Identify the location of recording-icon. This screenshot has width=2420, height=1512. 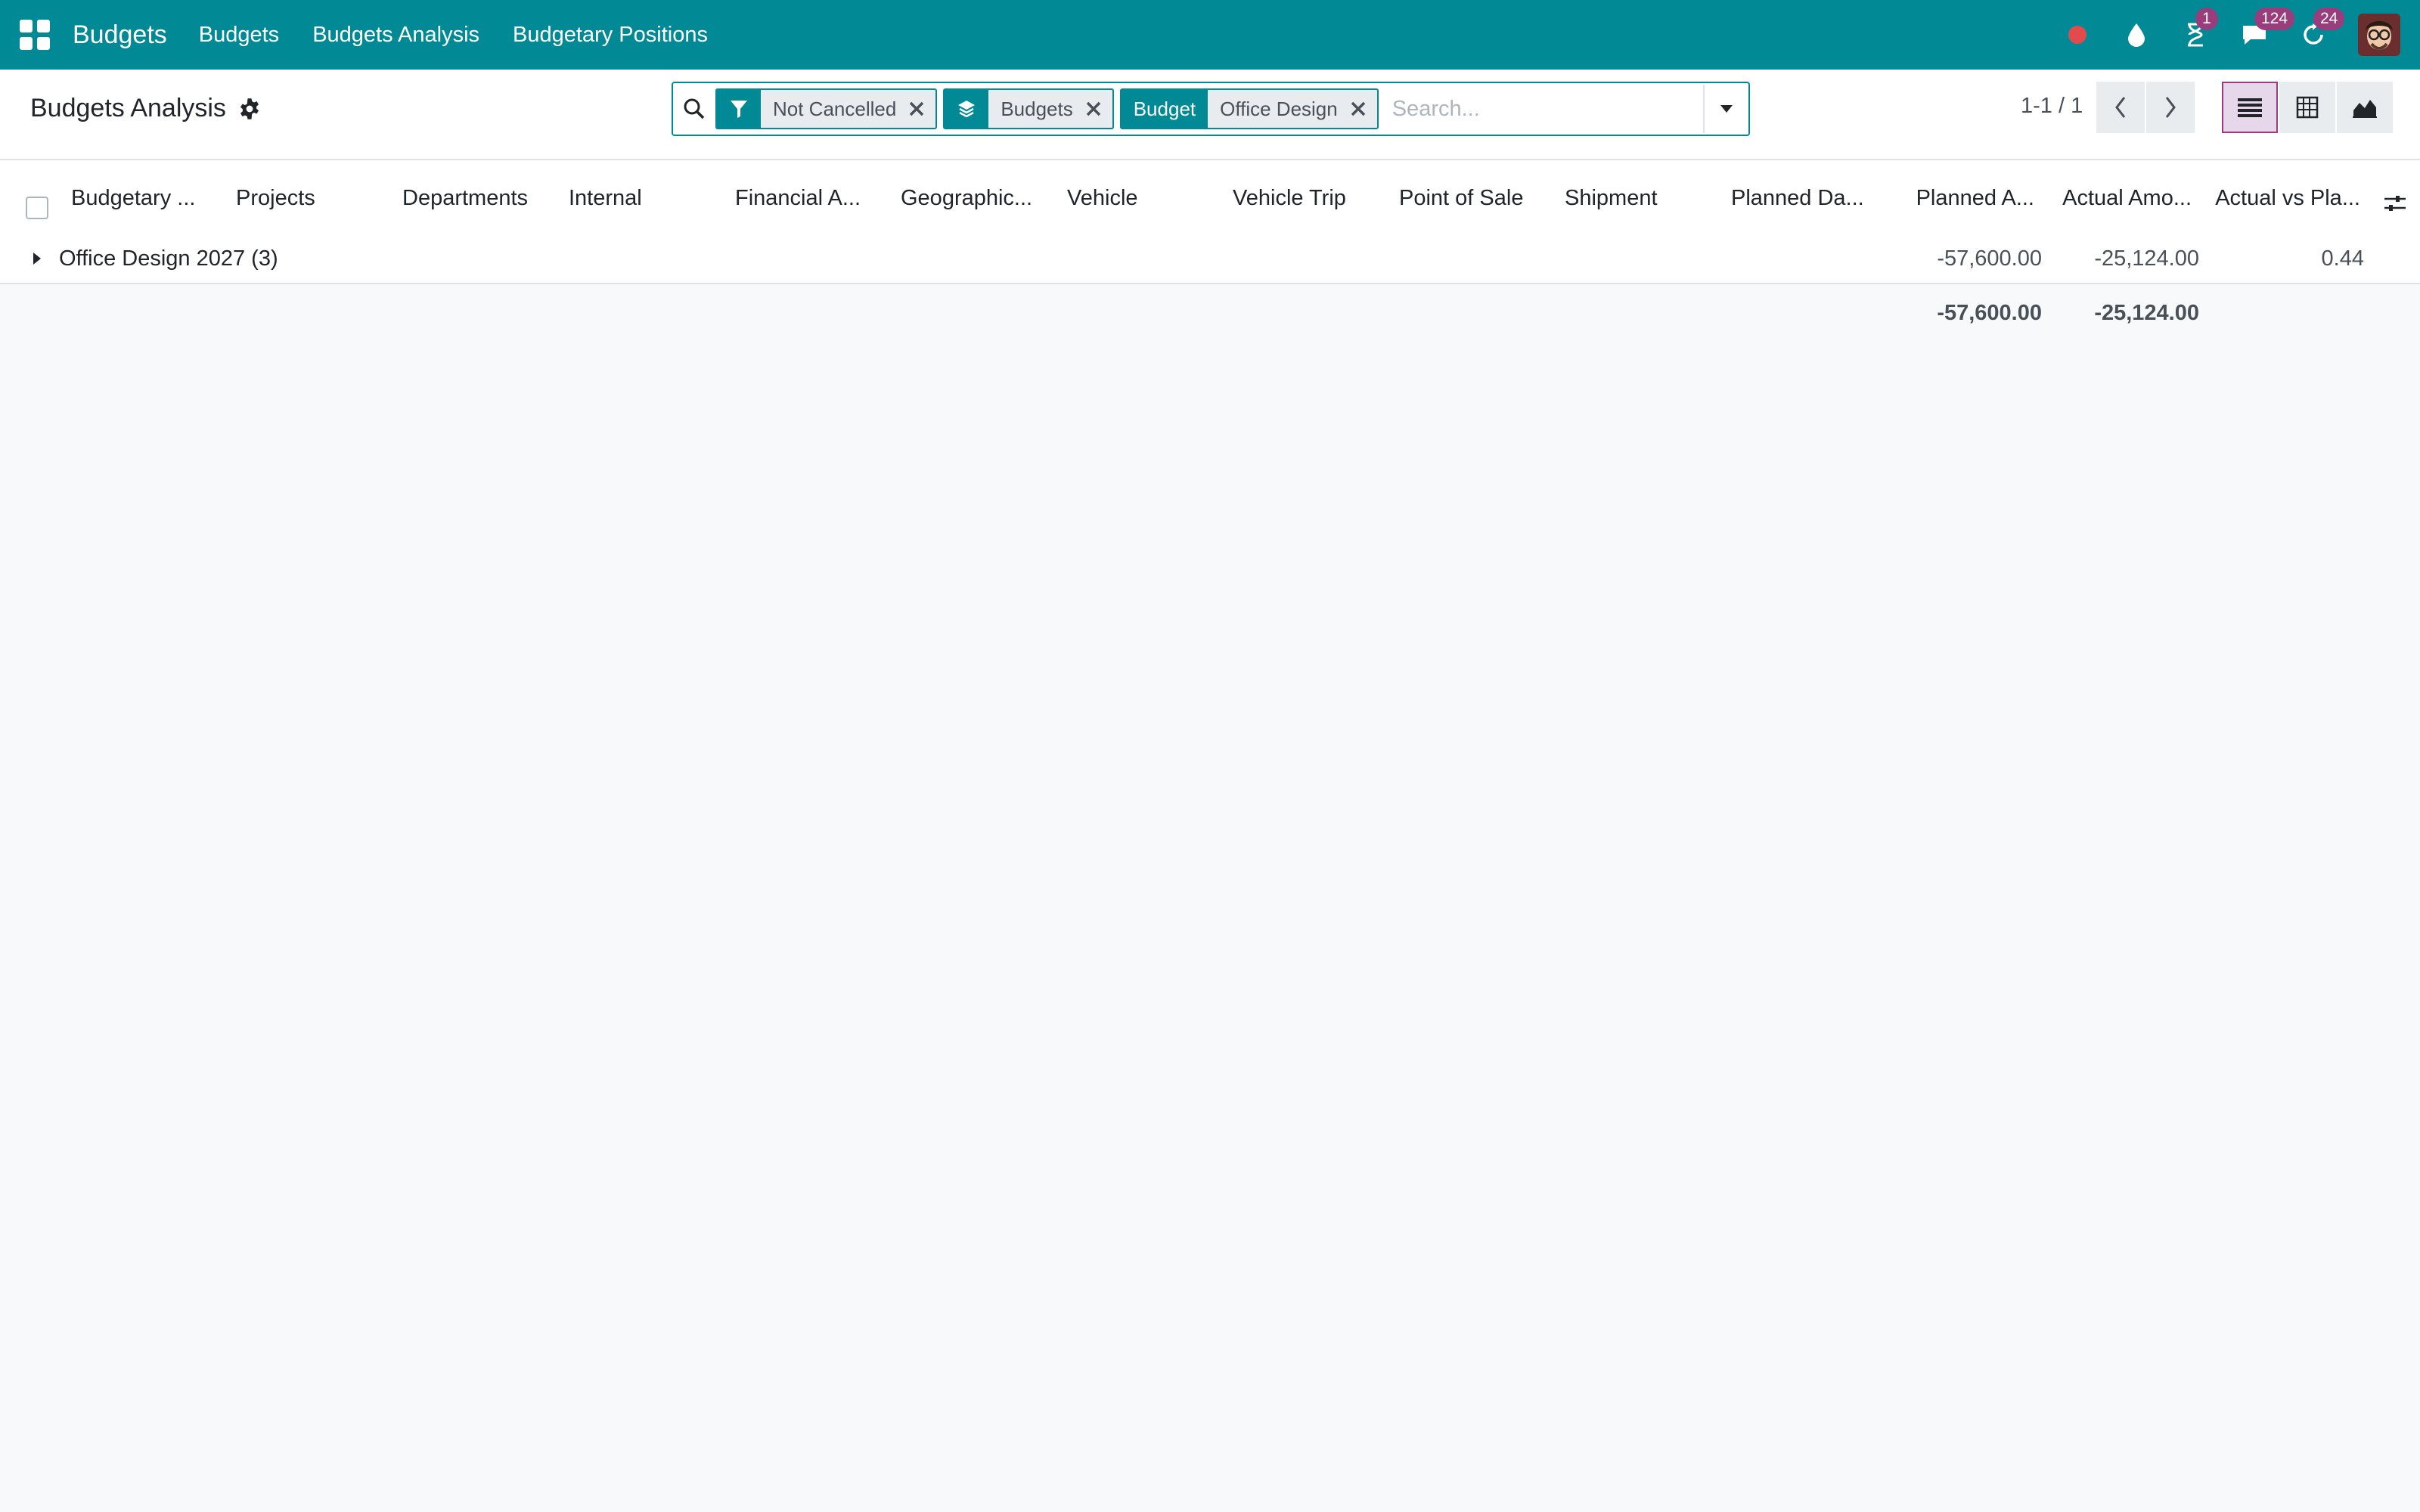
(2077, 34).